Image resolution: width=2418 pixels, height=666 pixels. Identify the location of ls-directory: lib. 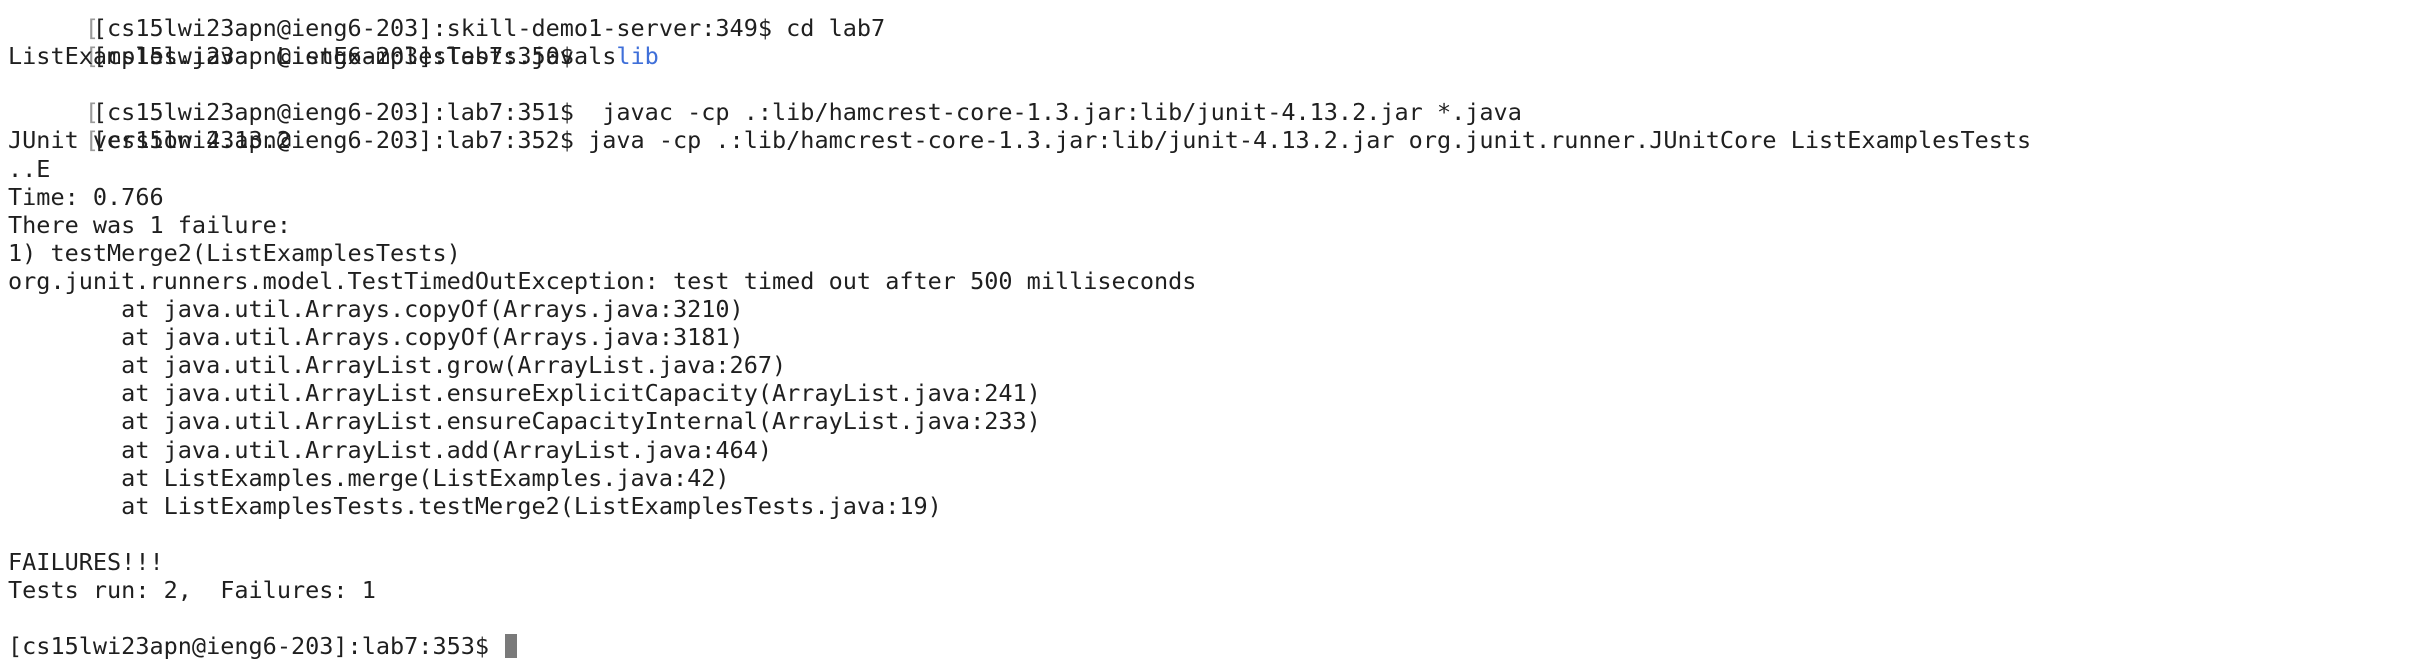
(637, 56).